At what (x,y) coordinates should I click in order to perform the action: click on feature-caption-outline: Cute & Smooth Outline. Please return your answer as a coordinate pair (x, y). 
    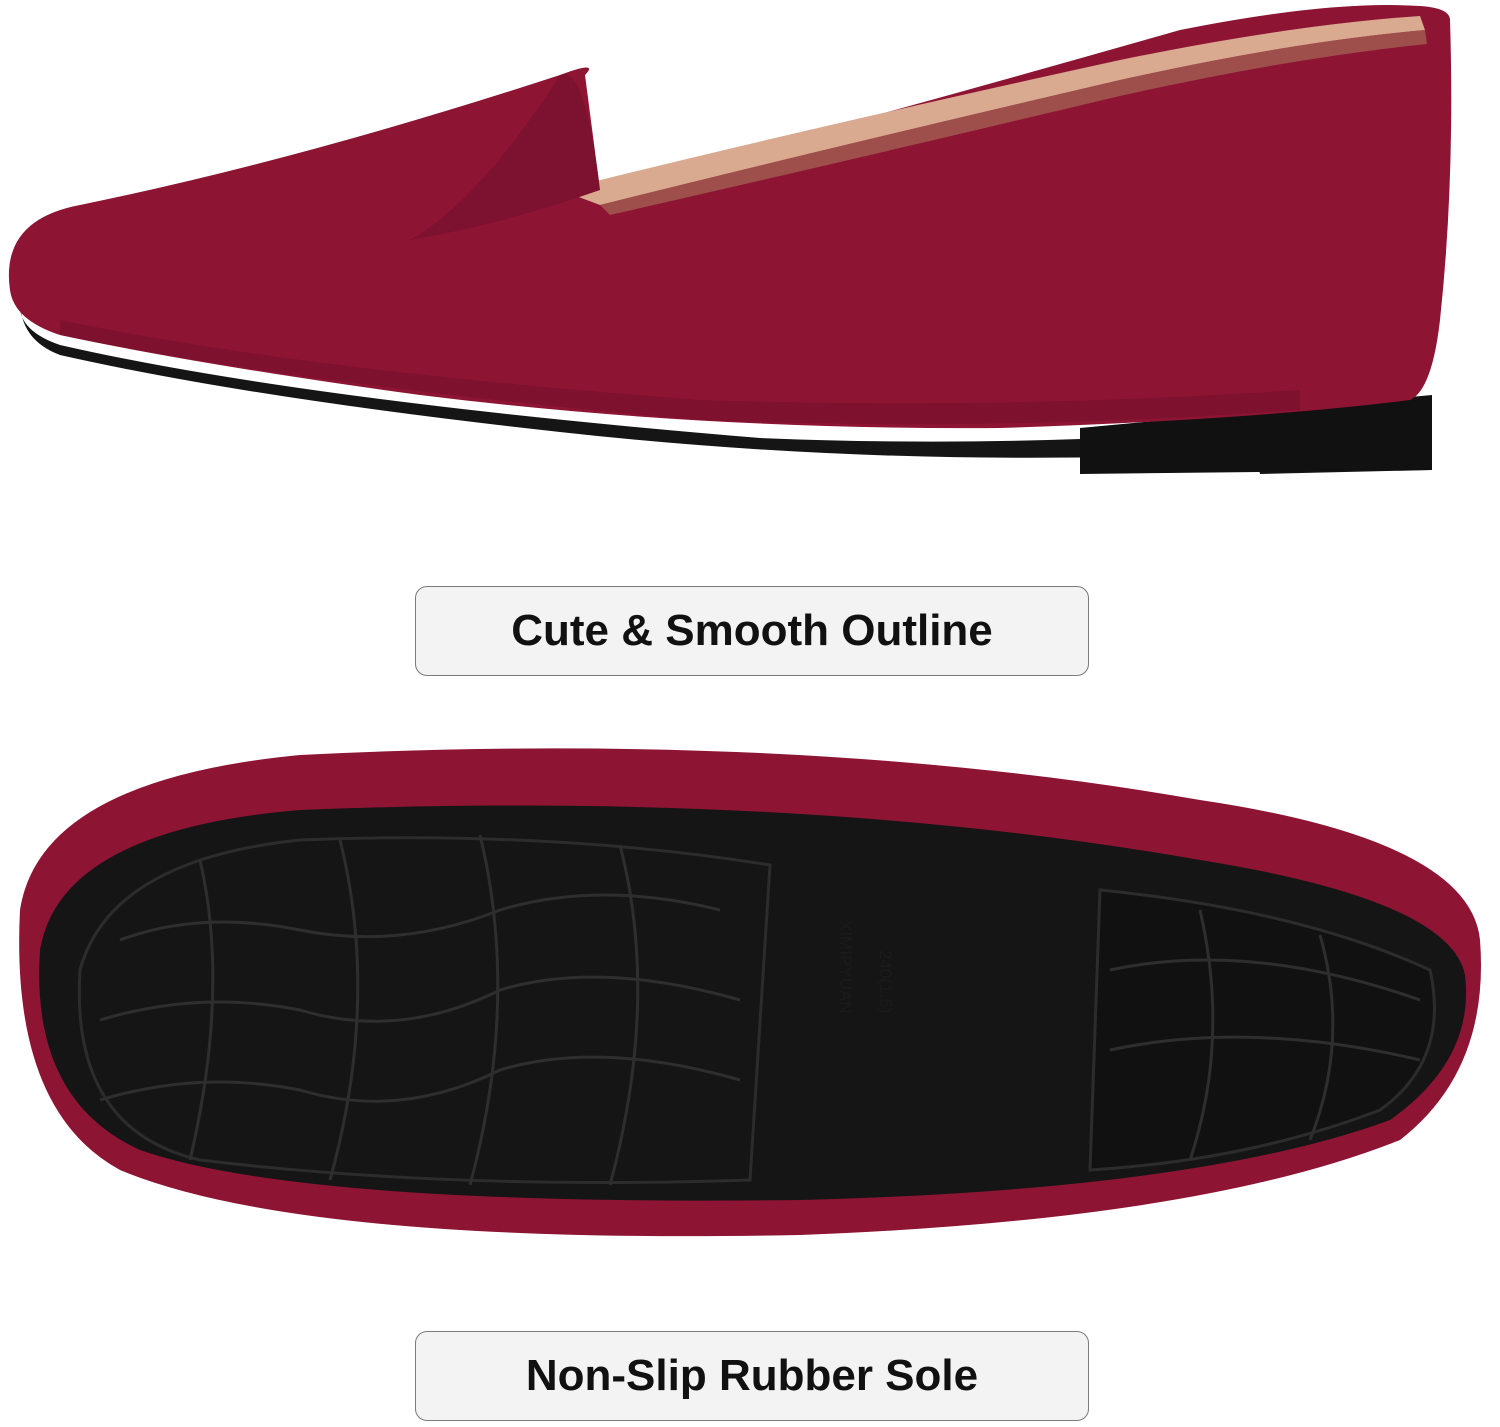
    Looking at the image, I should click on (752, 631).